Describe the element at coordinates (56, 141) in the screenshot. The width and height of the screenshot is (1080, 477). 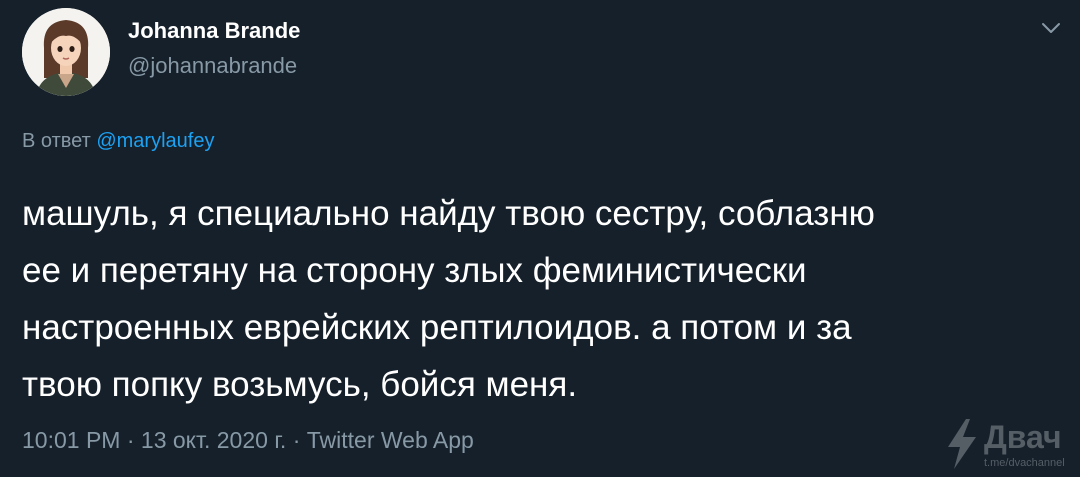
I see `reply-prefix: В ответ` at that location.